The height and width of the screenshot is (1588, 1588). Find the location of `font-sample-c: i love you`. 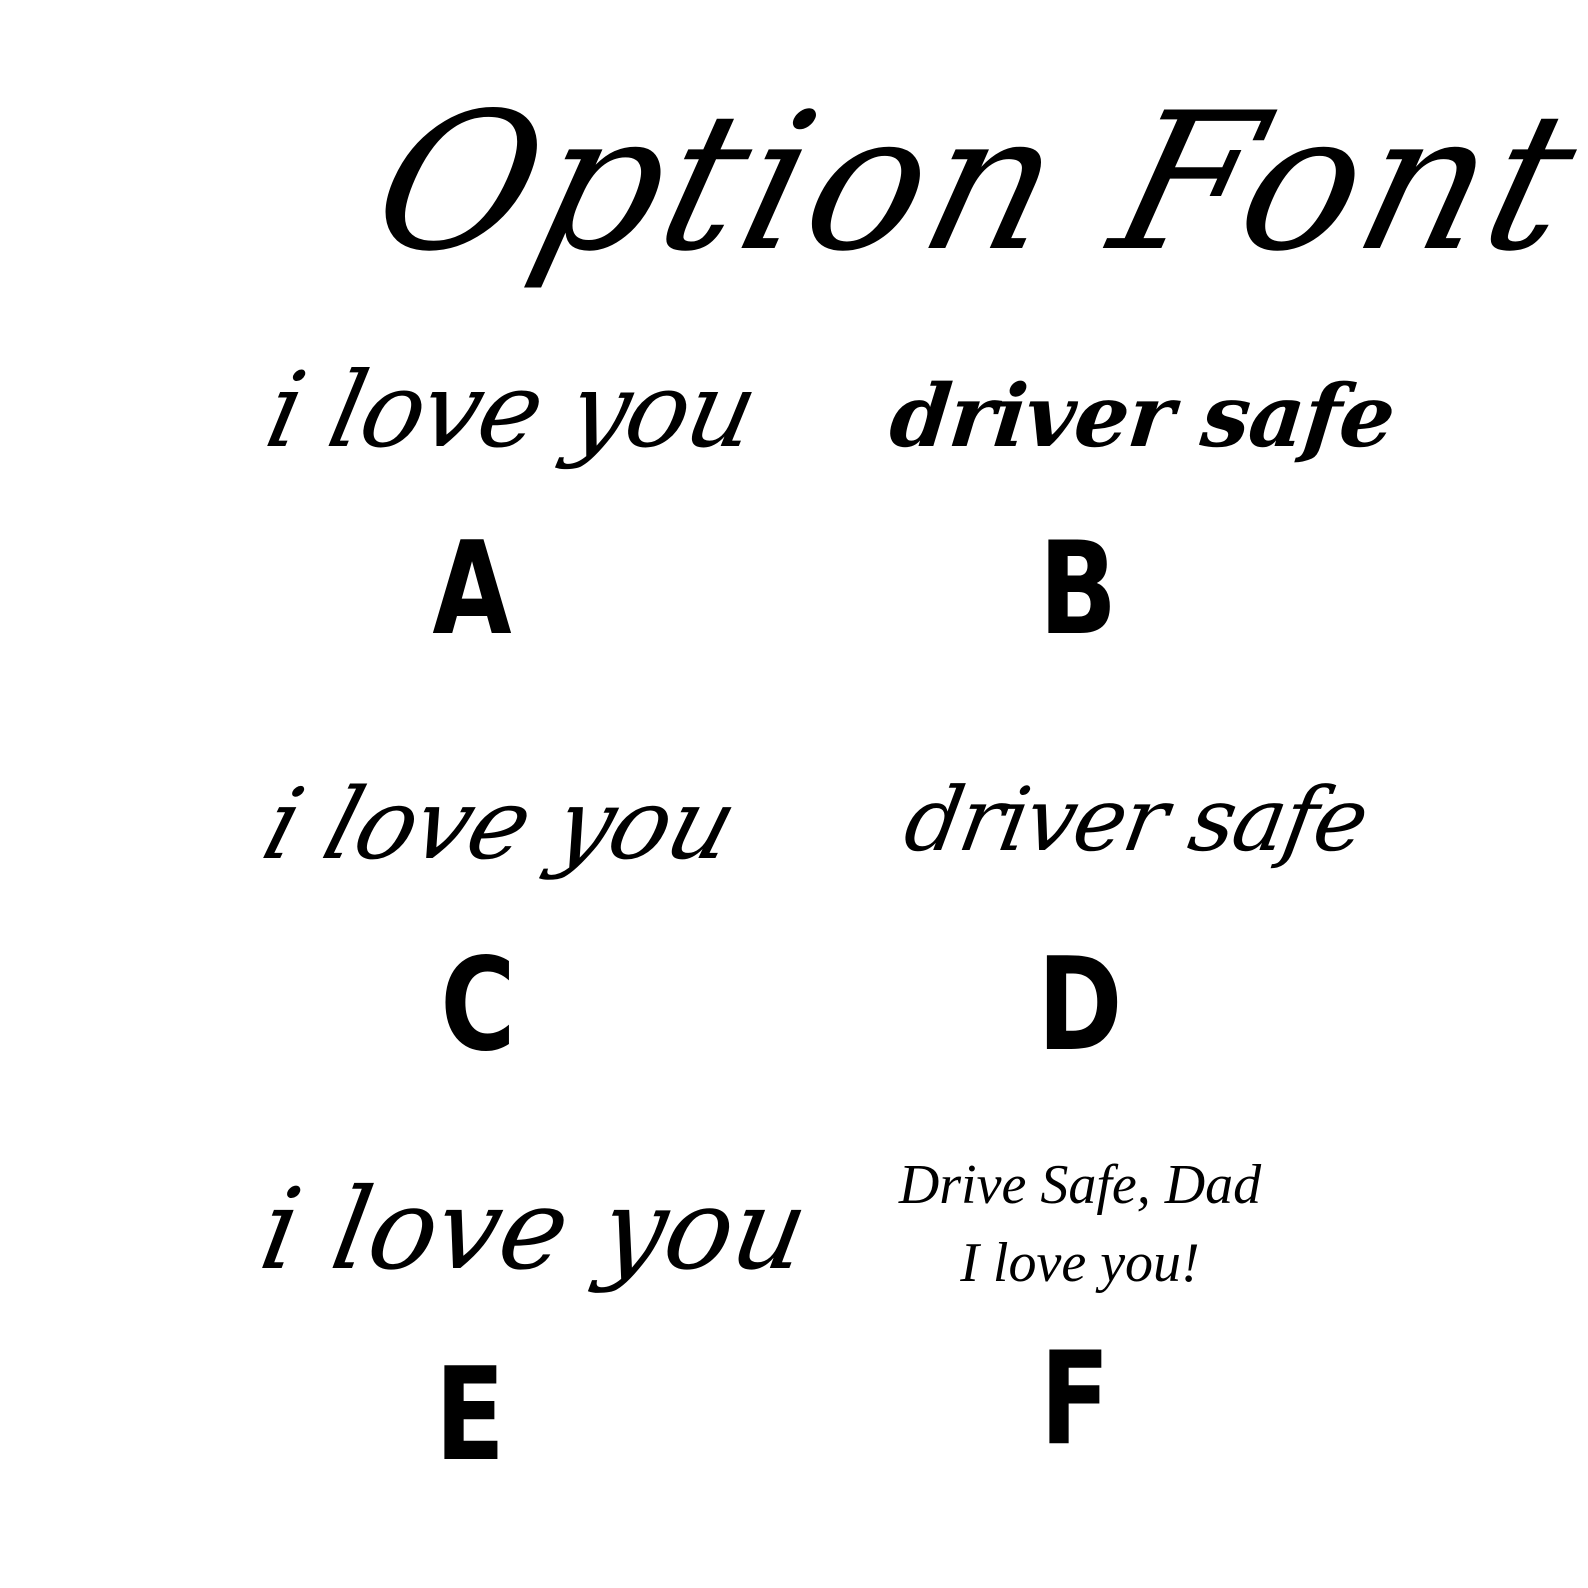

font-sample-c: i love you is located at coordinates (500, 825).